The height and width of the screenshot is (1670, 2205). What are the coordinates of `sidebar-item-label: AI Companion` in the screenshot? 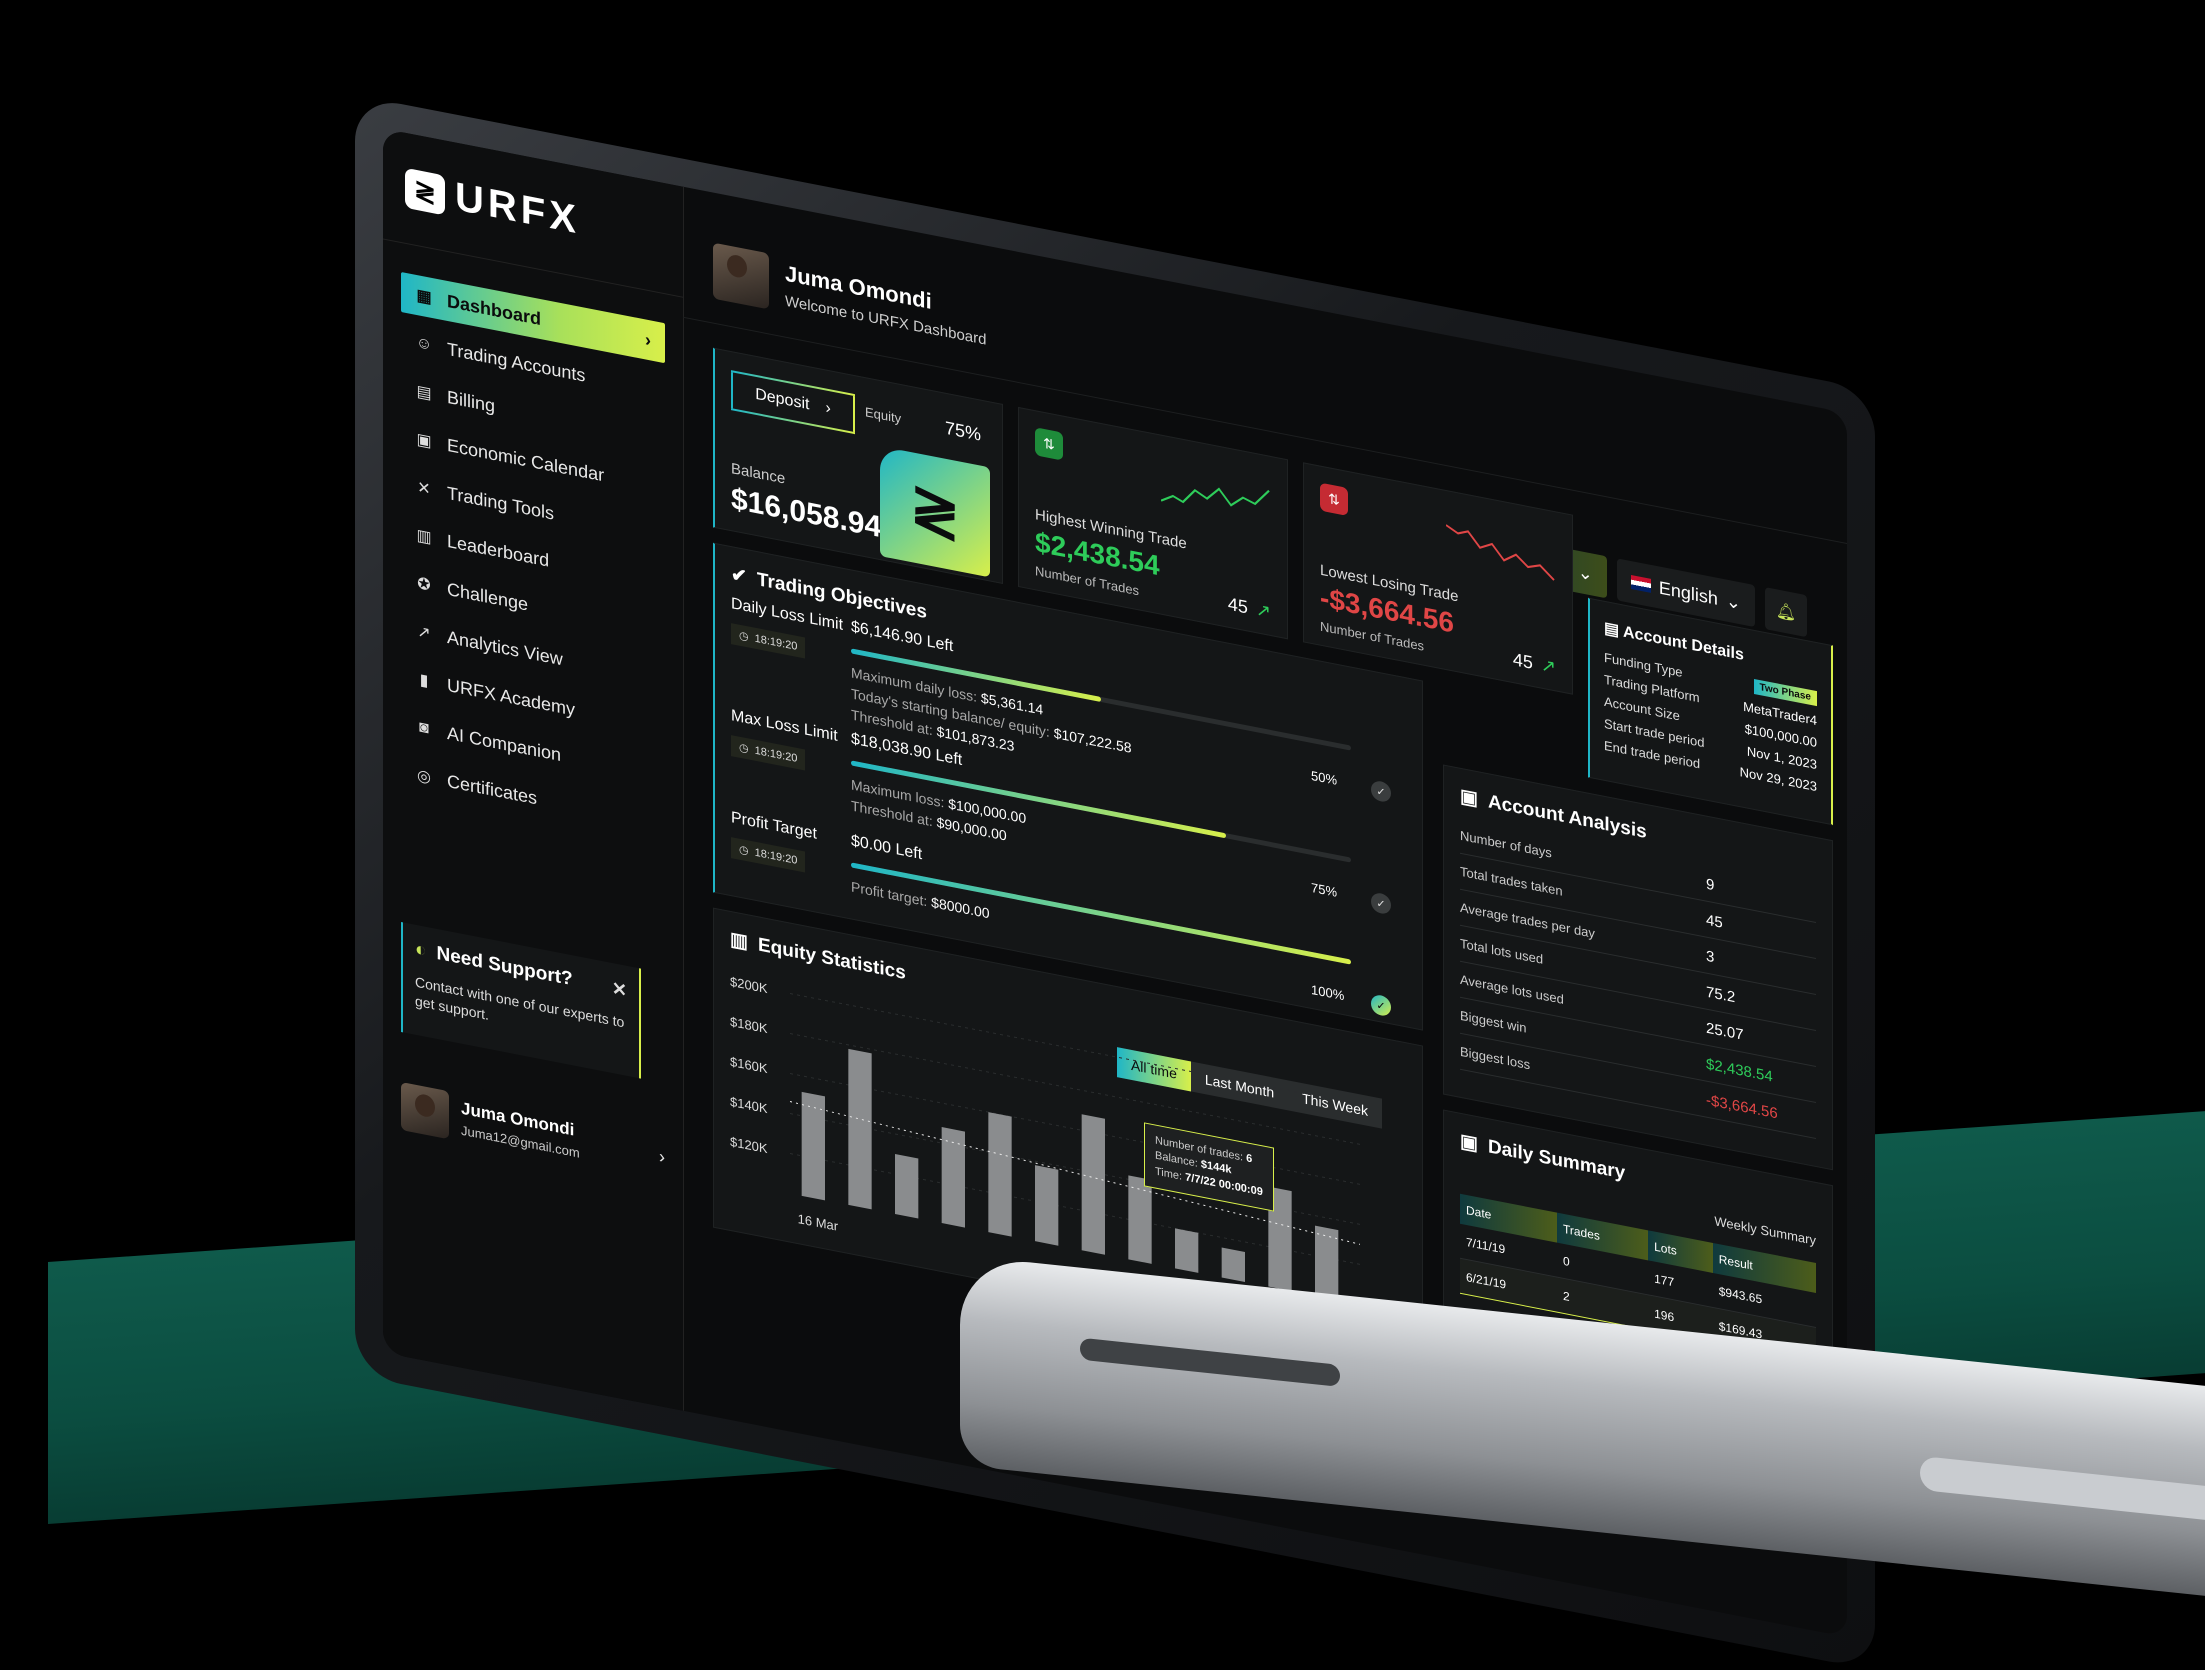 It's located at (504, 743).